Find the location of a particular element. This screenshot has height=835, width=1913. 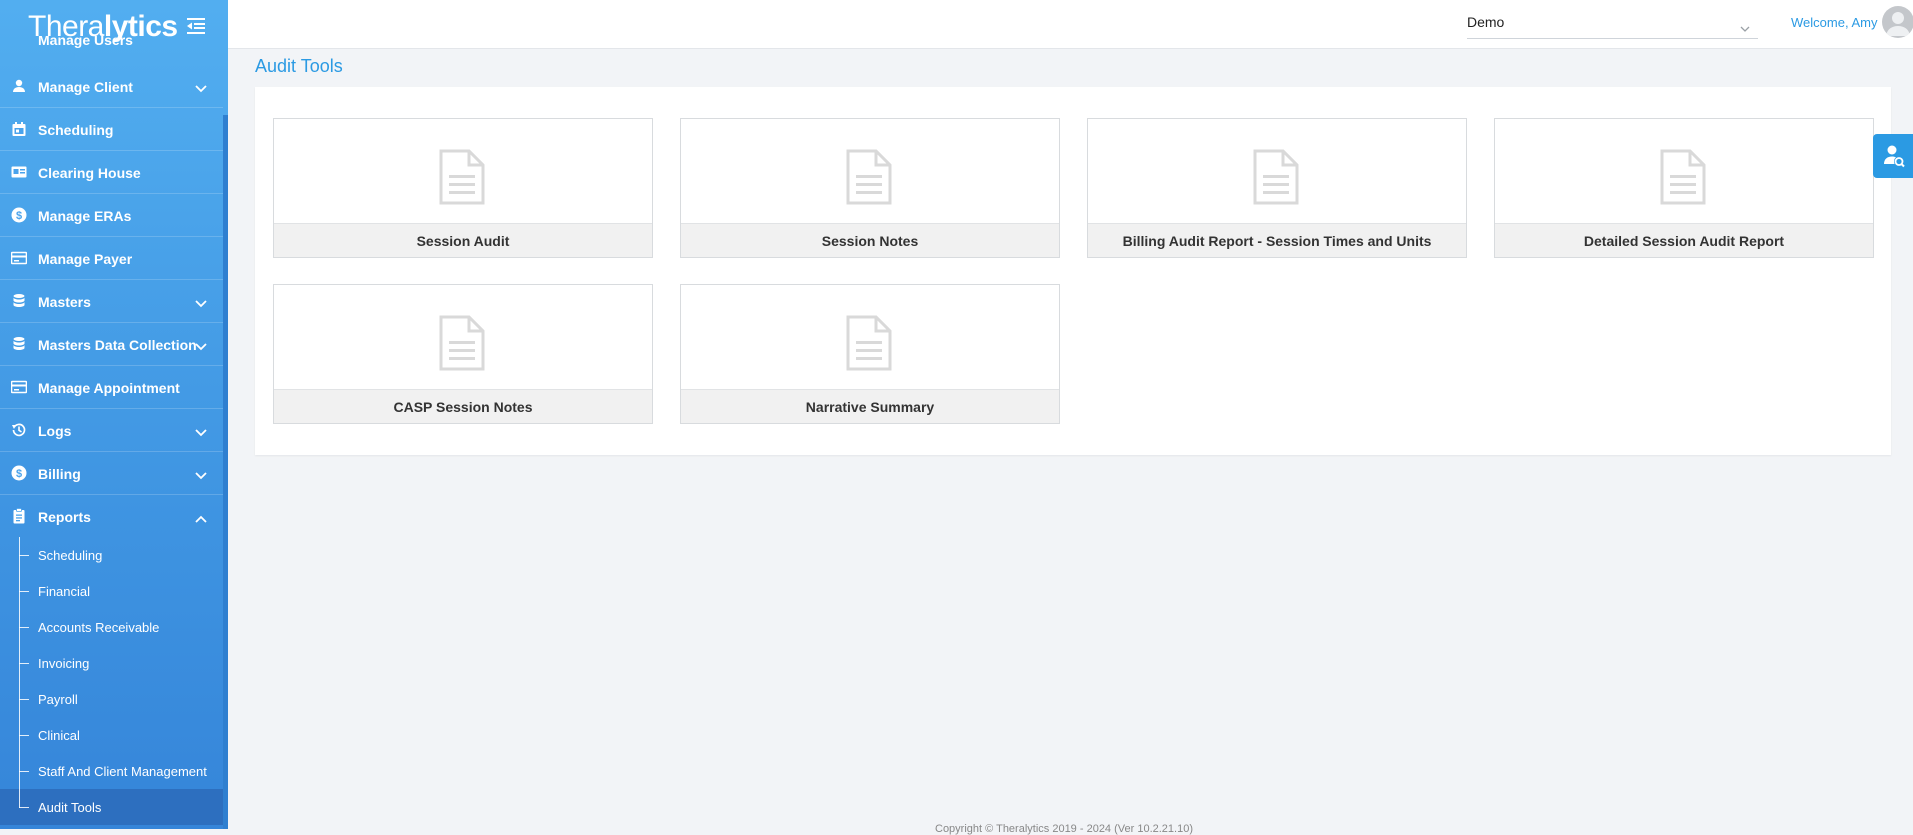

sidebar-item-clearing-house: Clearing House is located at coordinates (111, 172).